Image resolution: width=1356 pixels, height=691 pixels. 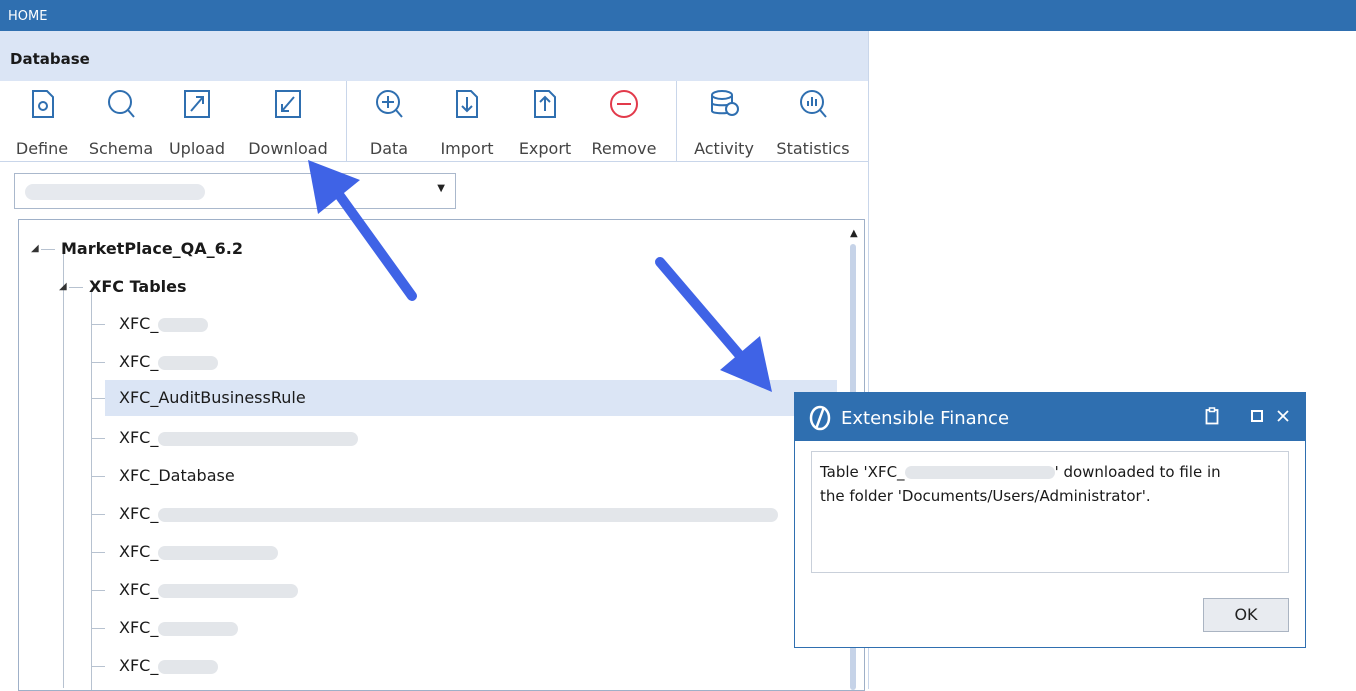 What do you see at coordinates (820, 418) in the screenshot?
I see `extensible-finance-logo-icon` at bounding box center [820, 418].